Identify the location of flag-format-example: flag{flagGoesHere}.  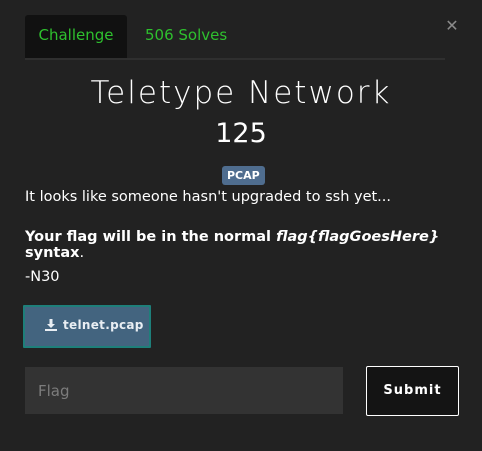
(358, 237).